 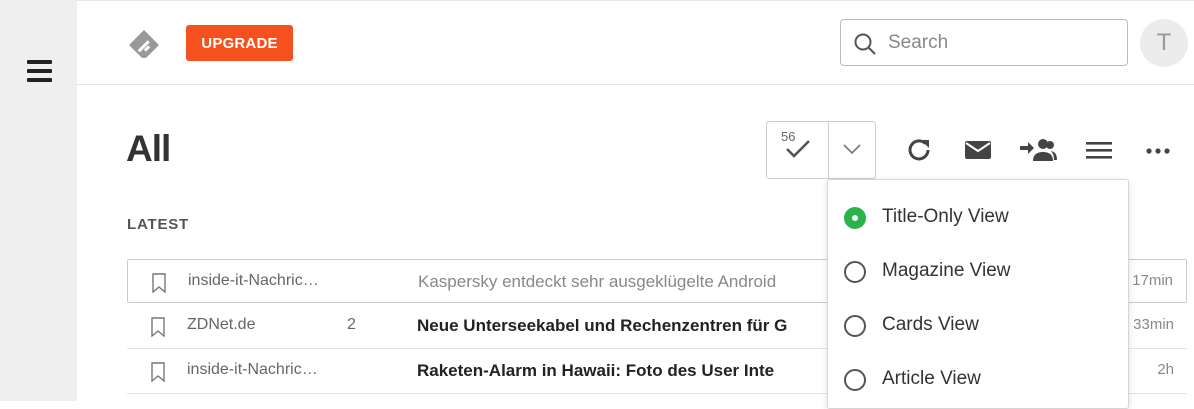 What do you see at coordinates (919, 150) in the screenshot?
I see `refresh-icon` at bounding box center [919, 150].